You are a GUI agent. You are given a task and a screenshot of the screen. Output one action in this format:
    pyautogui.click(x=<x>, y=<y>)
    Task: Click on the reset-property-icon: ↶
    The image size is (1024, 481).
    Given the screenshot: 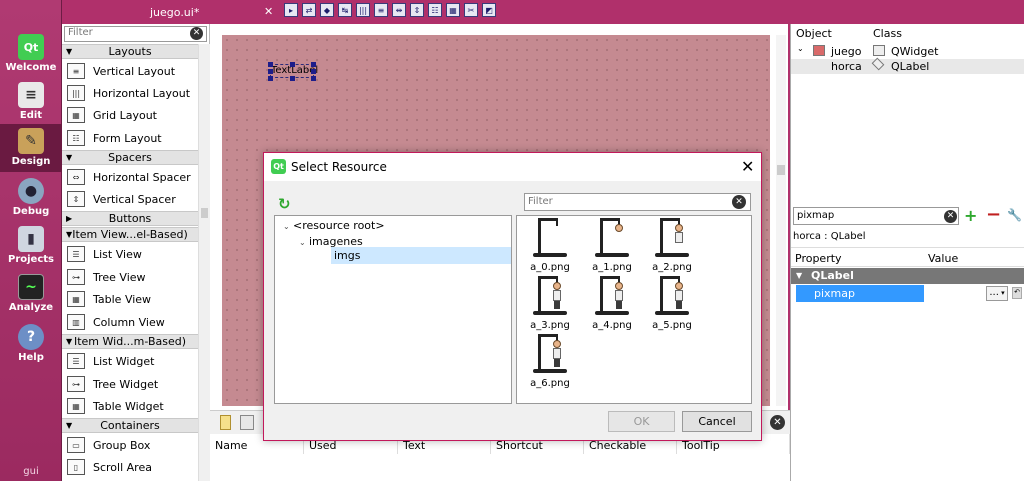 What is the action you would take?
    pyautogui.click(x=1017, y=293)
    